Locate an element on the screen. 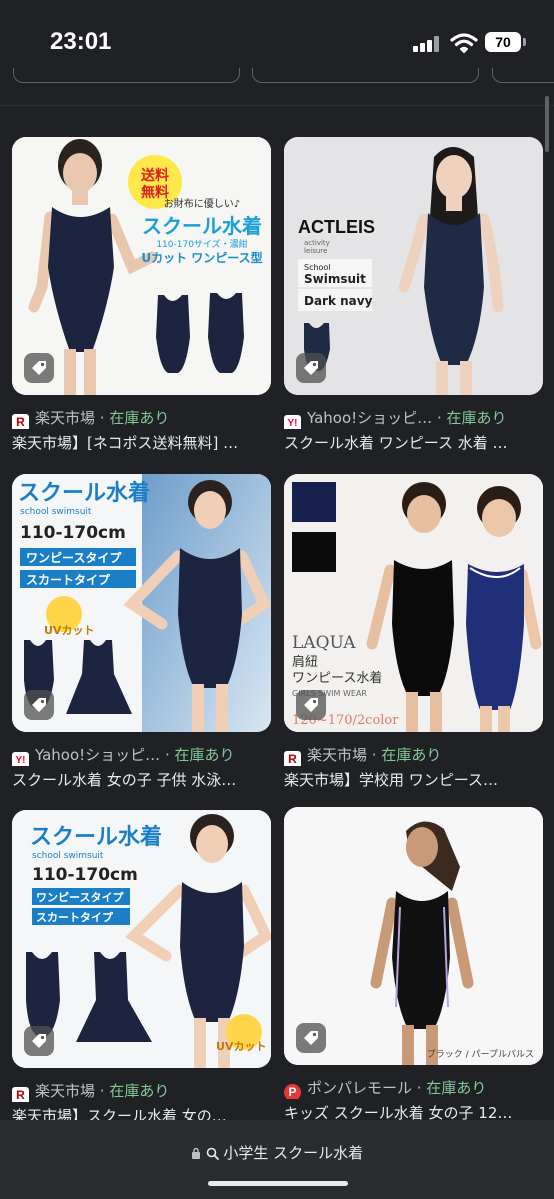  caption-text: ブラック / パープルパルス is located at coordinates (480, 1054).